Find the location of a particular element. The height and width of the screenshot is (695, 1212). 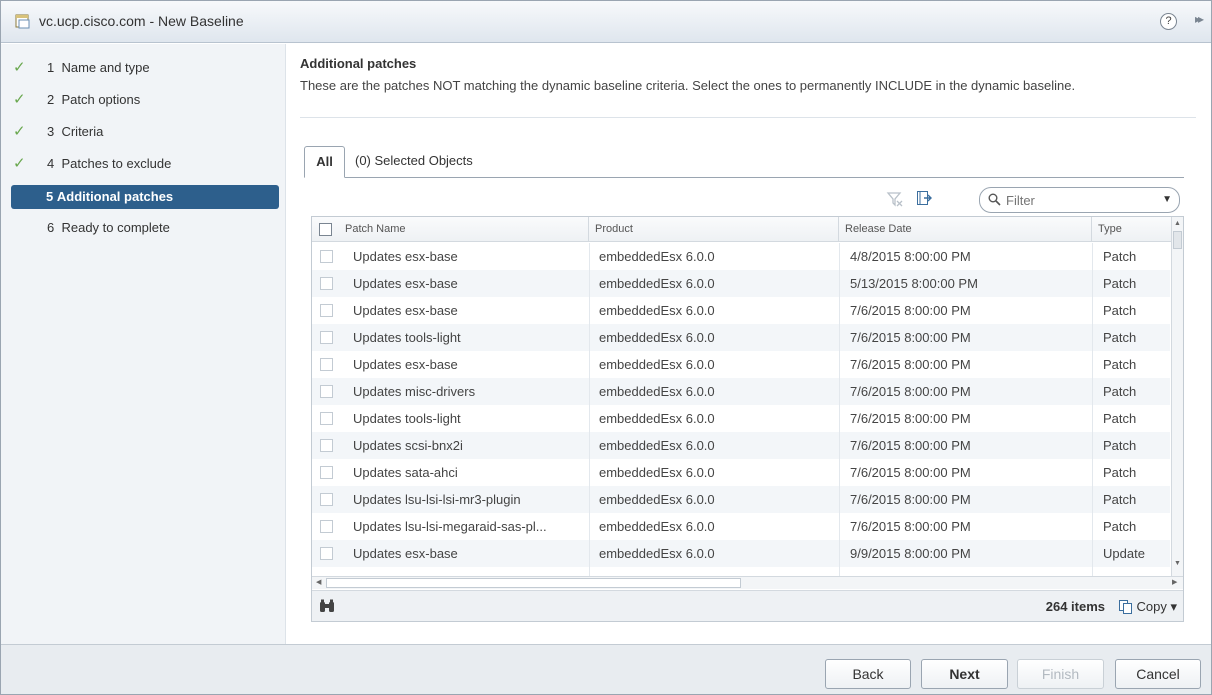

step-additional-patches: 5 Additional patches is located at coordinates (145, 197).